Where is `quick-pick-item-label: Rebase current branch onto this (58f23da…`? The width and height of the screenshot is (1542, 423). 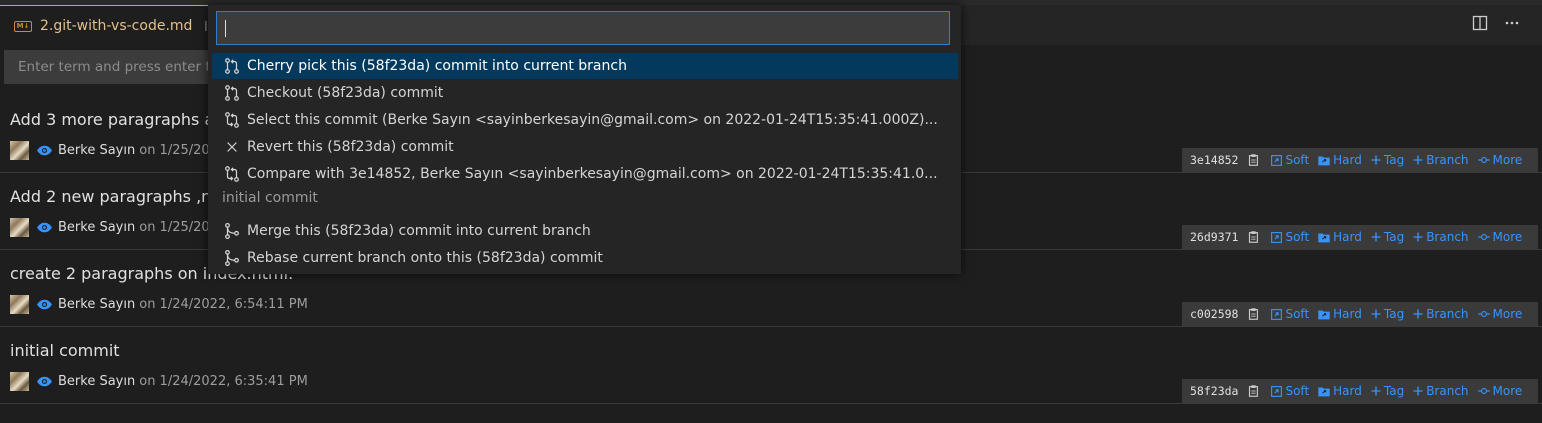
quick-pick-item-label: Rebase current branch onto this (58f23da… is located at coordinates (425, 258).